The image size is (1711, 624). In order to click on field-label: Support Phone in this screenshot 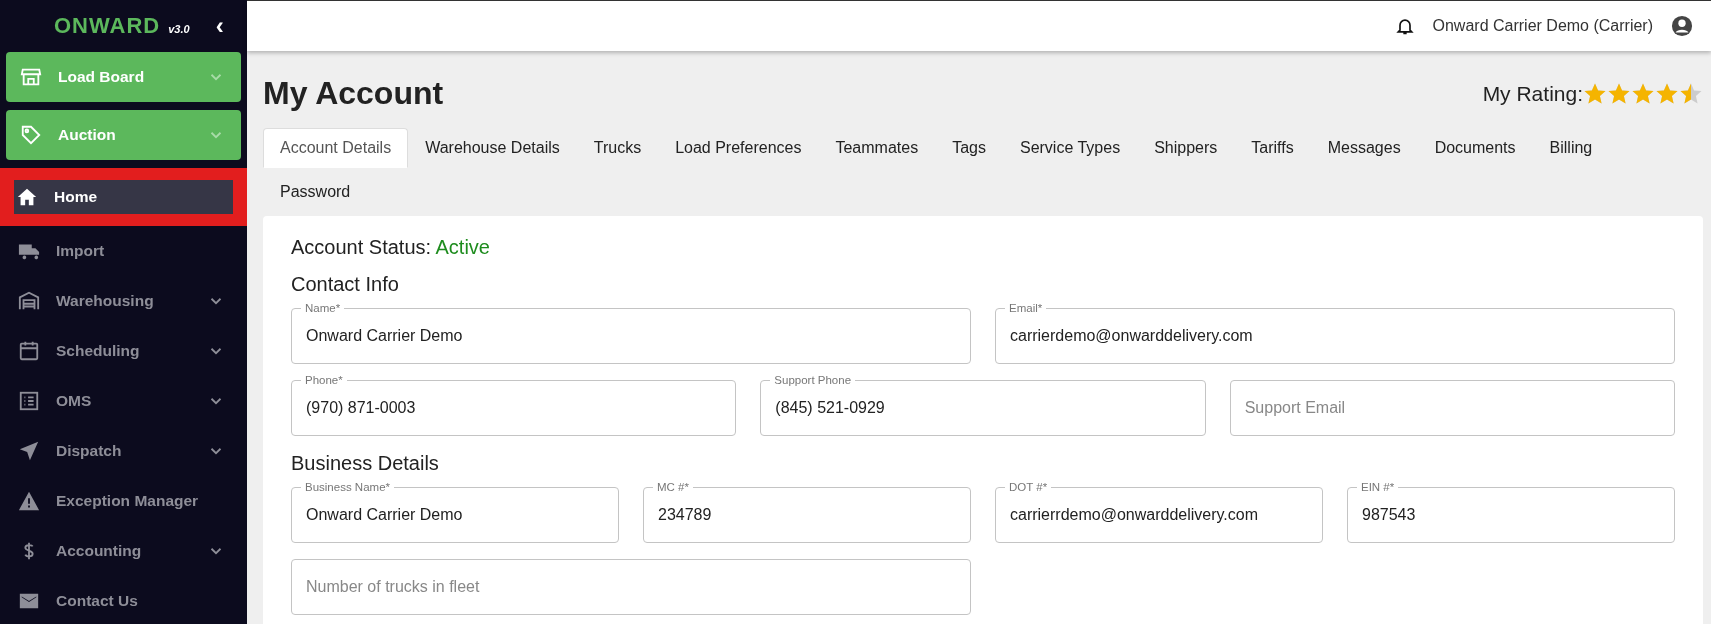, I will do `click(813, 380)`.